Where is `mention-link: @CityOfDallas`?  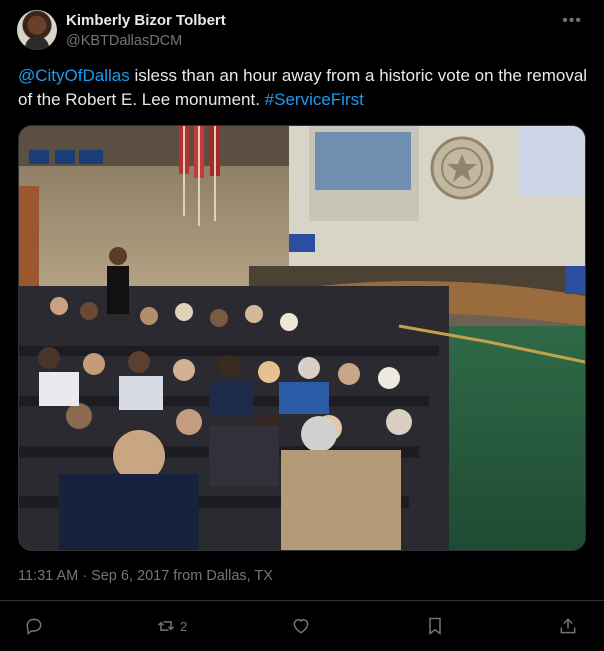
mention-link: @CityOfDallas is located at coordinates (74, 75).